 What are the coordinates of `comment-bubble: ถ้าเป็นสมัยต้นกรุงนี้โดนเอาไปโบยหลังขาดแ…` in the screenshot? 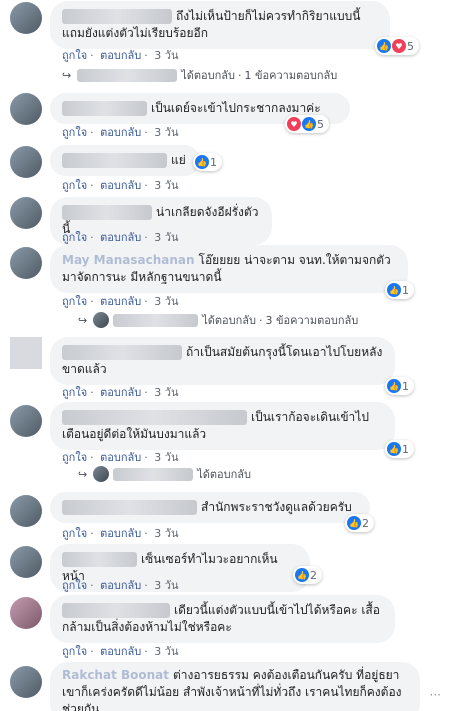 It's located at (222, 361).